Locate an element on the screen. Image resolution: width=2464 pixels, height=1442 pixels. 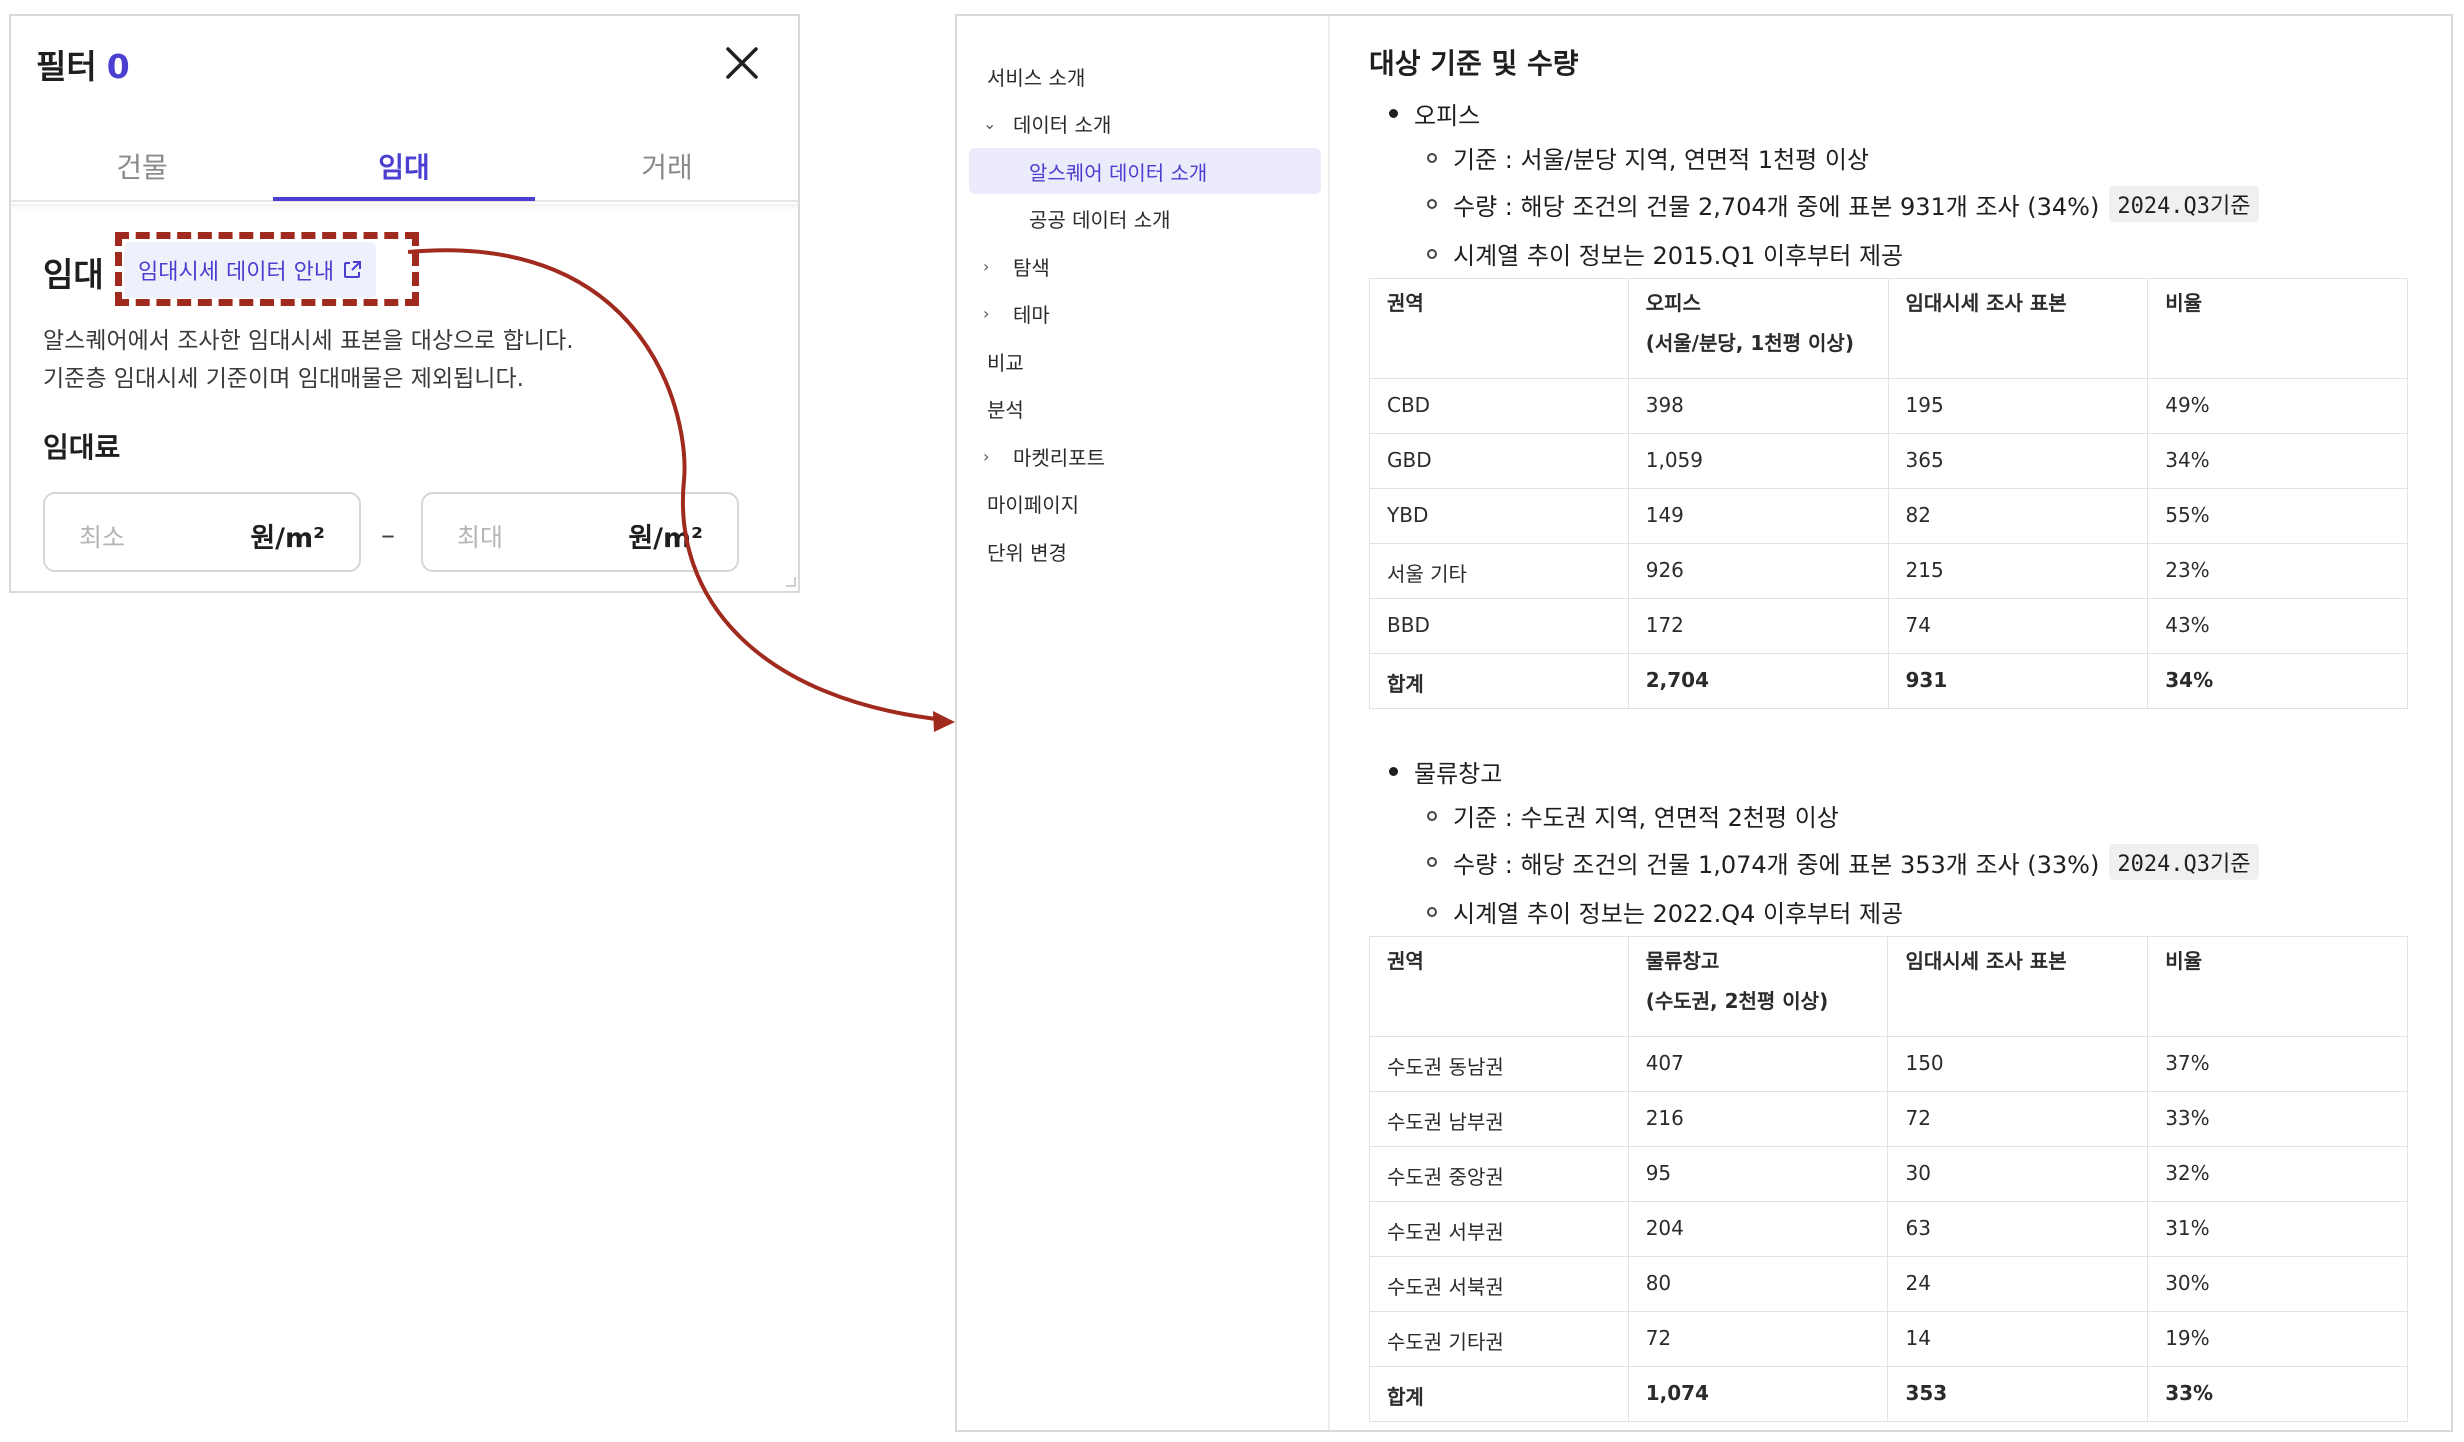
sidebar-item-label: 탐색 is located at coordinates (1031, 267).